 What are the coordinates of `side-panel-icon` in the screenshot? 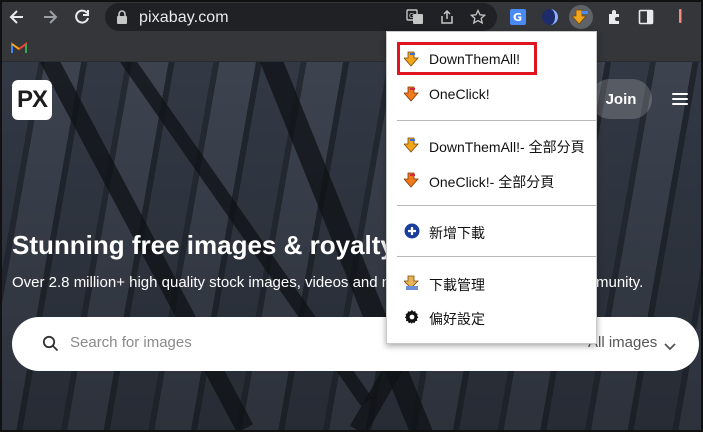 It's located at (646, 17).